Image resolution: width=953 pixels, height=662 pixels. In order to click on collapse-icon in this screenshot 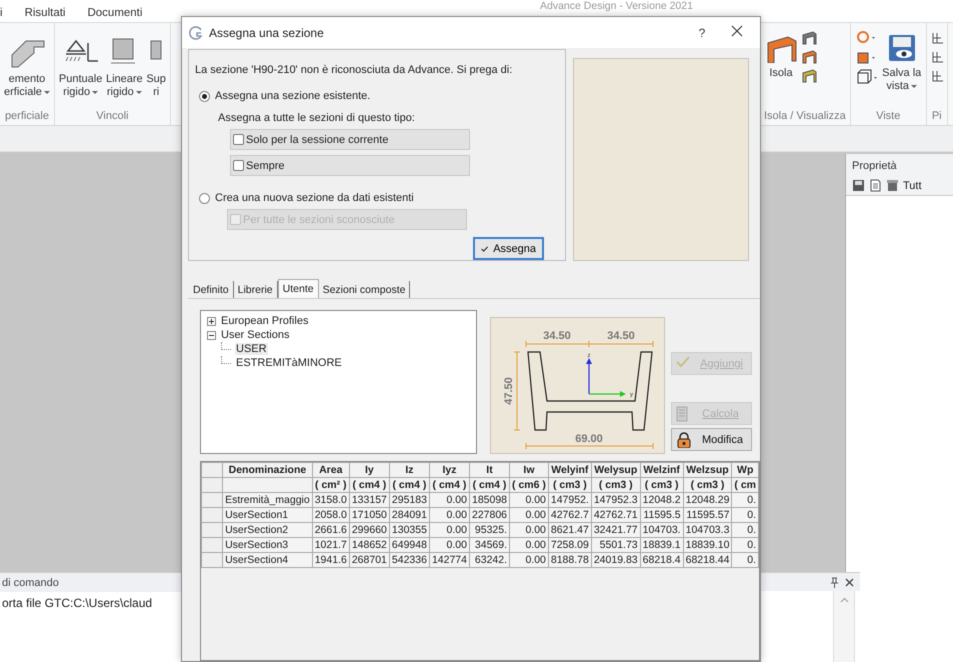, I will do `click(211, 335)`.